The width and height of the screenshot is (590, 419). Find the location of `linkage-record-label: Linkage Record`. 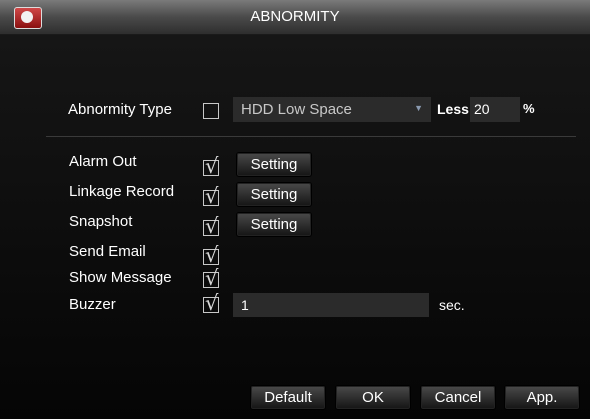

linkage-record-label: Linkage Record is located at coordinates (122, 191).